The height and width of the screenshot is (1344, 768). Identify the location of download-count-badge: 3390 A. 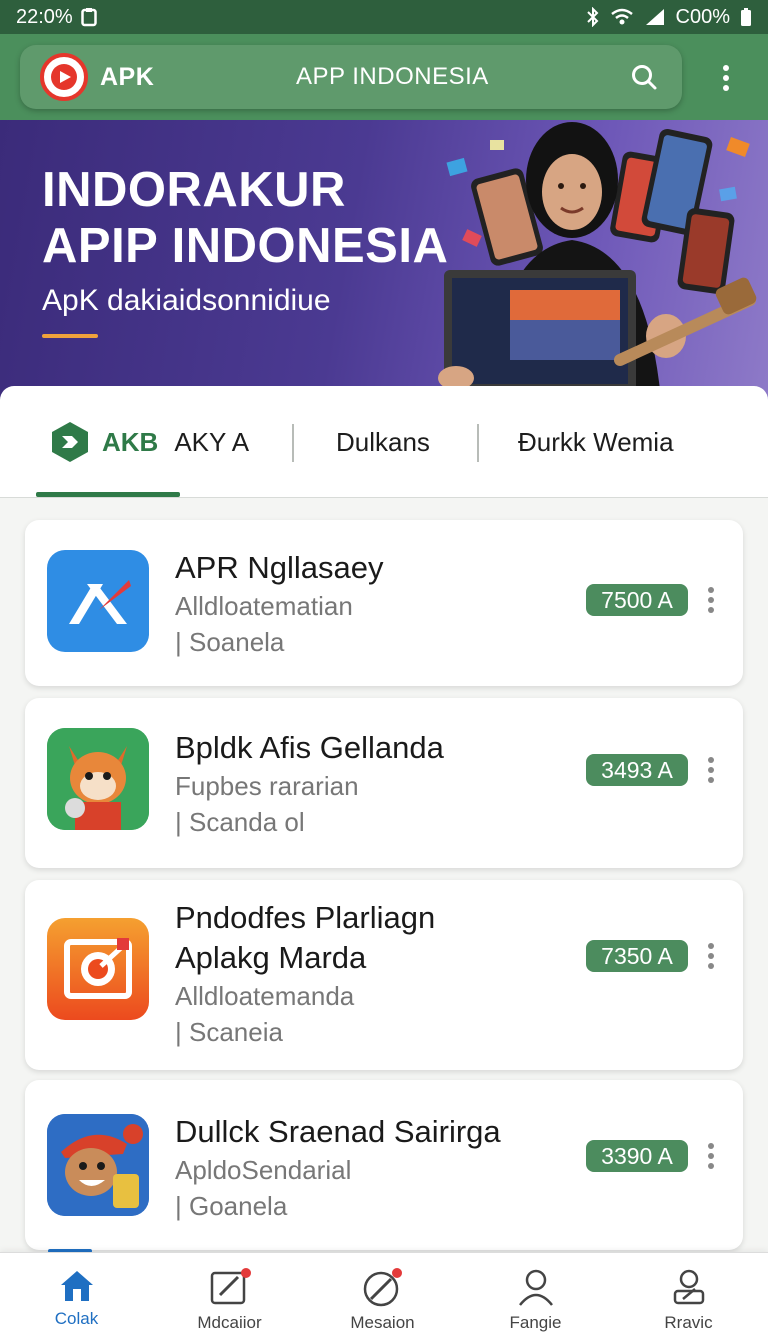
(637, 1156).